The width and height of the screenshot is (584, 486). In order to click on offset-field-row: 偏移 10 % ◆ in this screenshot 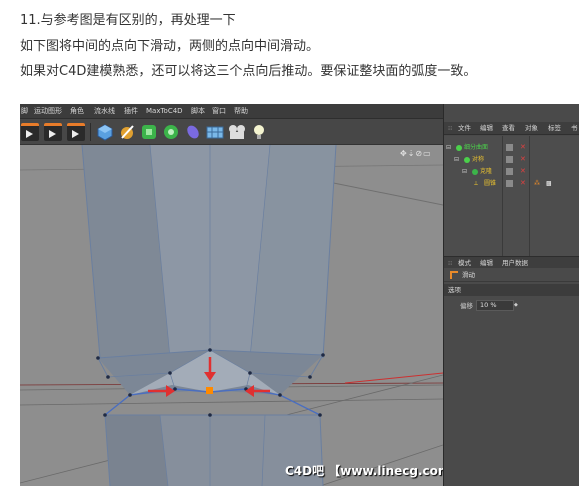, I will do `click(511, 306)`.